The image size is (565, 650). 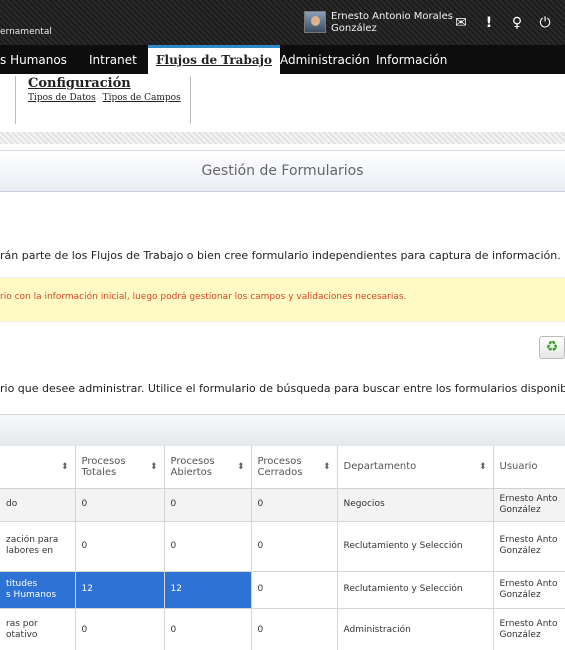 What do you see at coordinates (415, 629) in the screenshot?
I see `cell-departamento: Administración` at bounding box center [415, 629].